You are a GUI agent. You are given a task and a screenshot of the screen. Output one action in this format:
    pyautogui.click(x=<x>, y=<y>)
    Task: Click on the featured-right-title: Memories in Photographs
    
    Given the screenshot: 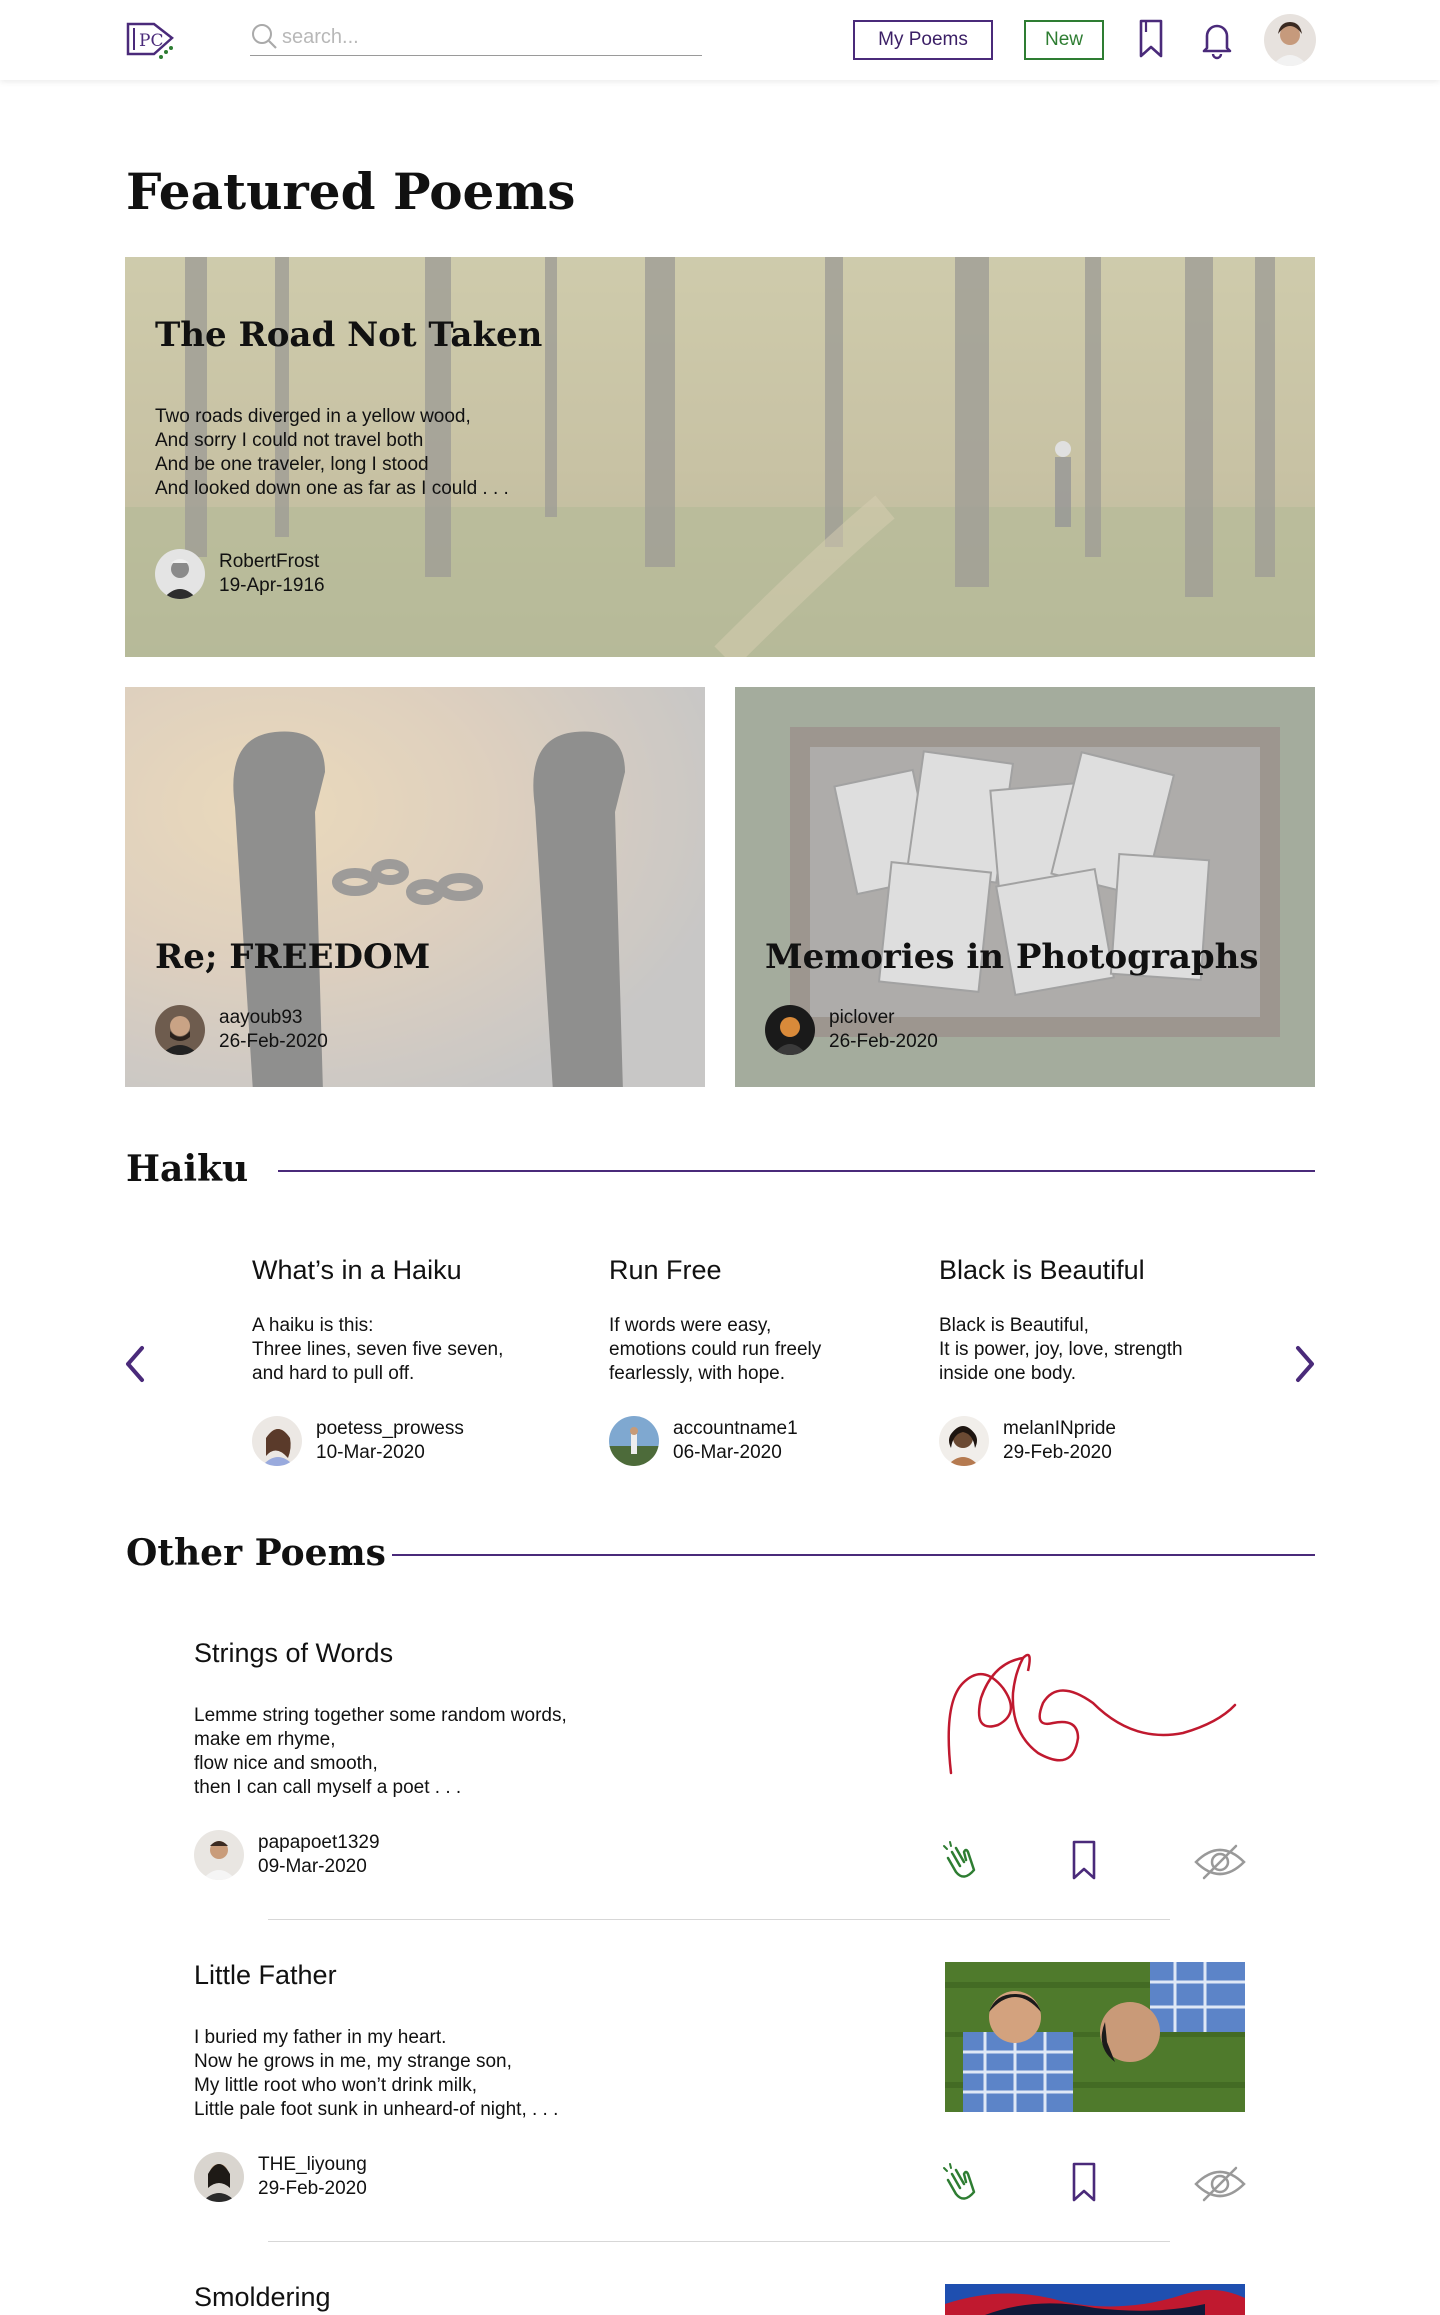 What is the action you would take?
    pyautogui.click(x=1012, y=957)
    